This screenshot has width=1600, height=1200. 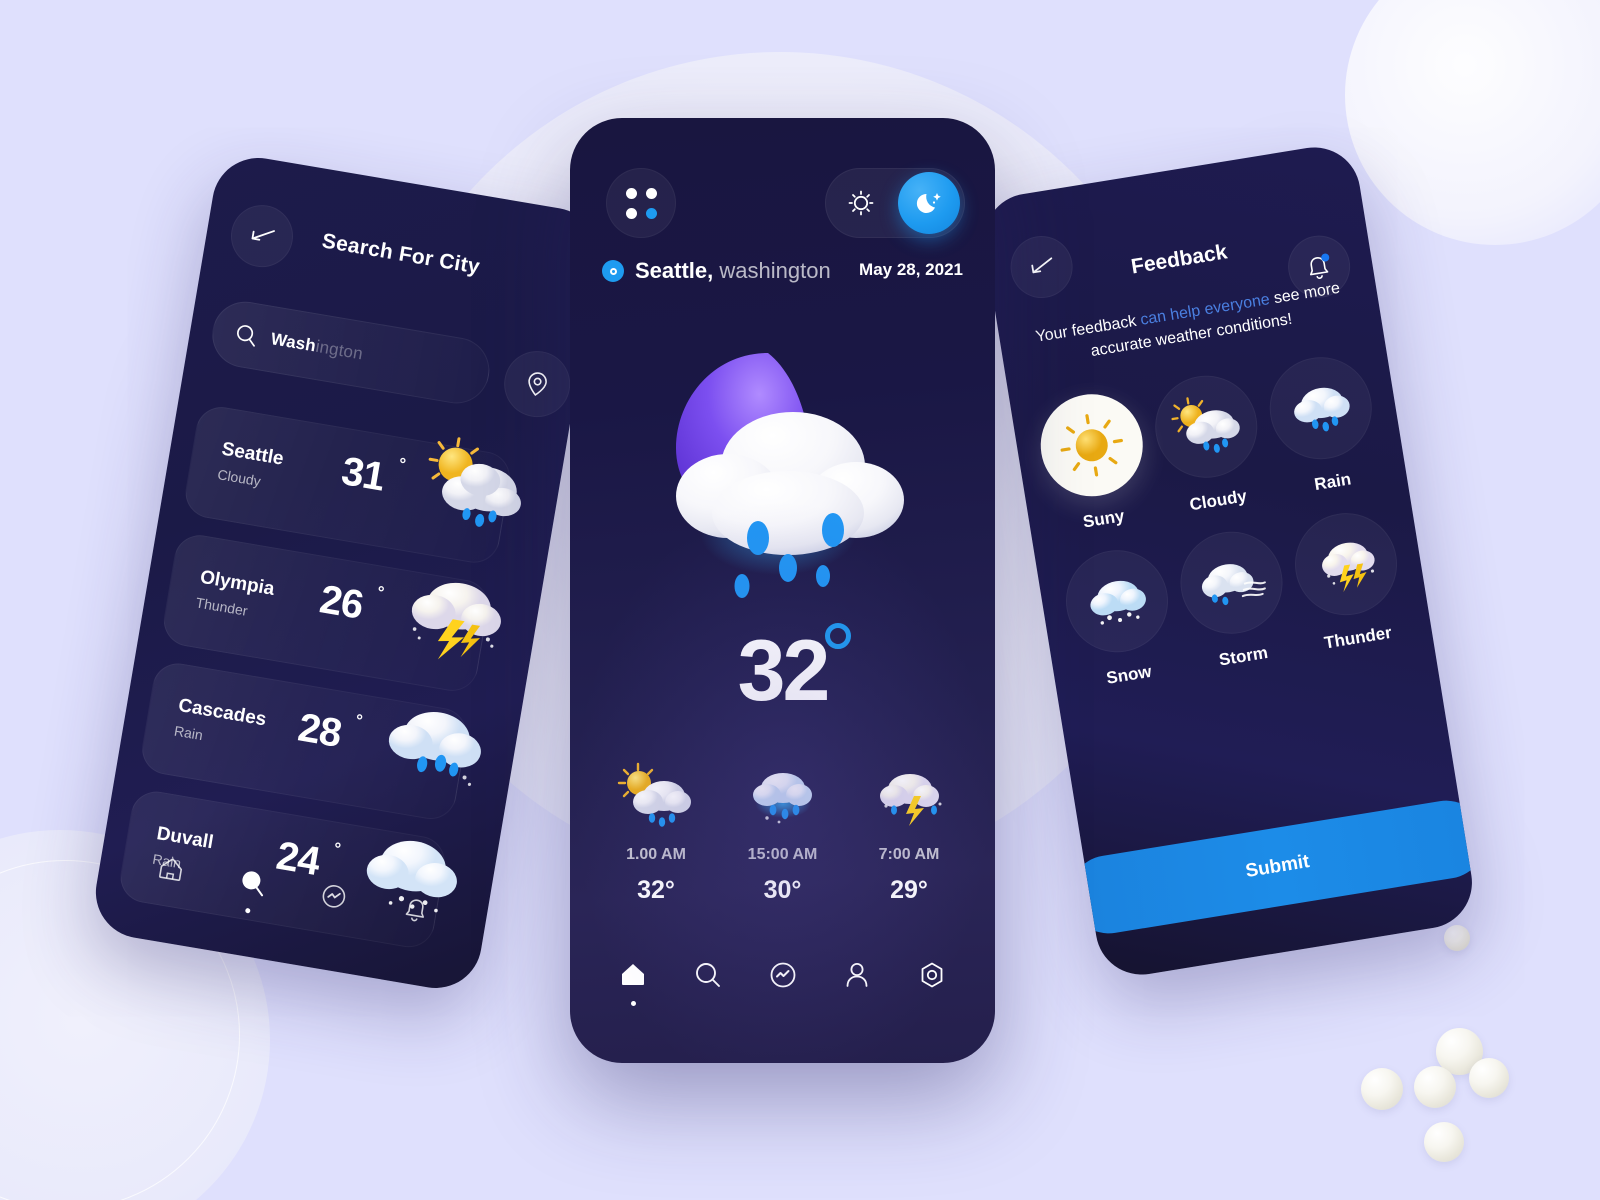 I want to click on hourly-forecast: 1.00 AM 32° 15:00 AM 30° 7:00 AM 29°, so click(x=782, y=831).